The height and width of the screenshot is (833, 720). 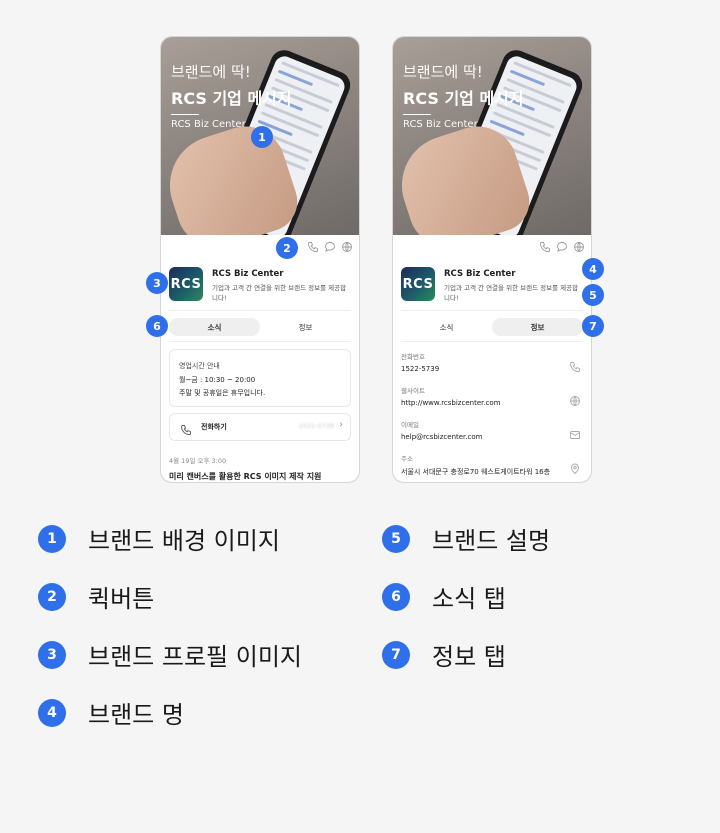 What do you see at coordinates (420, 369) in the screenshot?
I see `info-value: 1522-5739` at bounding box center [420, 369].